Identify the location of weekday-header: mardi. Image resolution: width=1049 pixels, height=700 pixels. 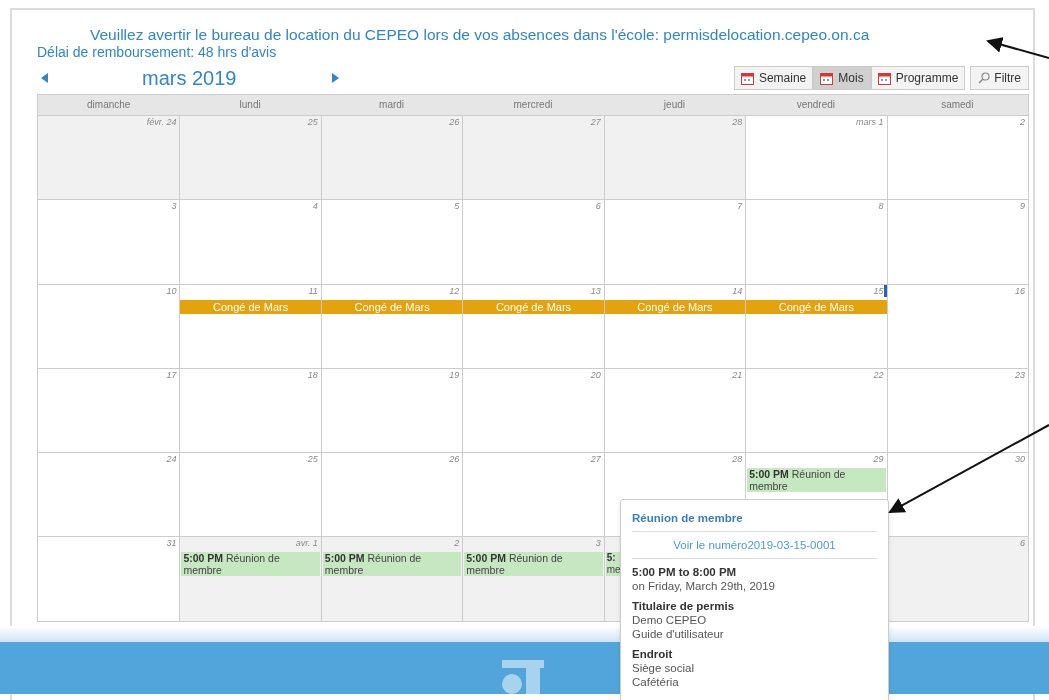
(392, 105).